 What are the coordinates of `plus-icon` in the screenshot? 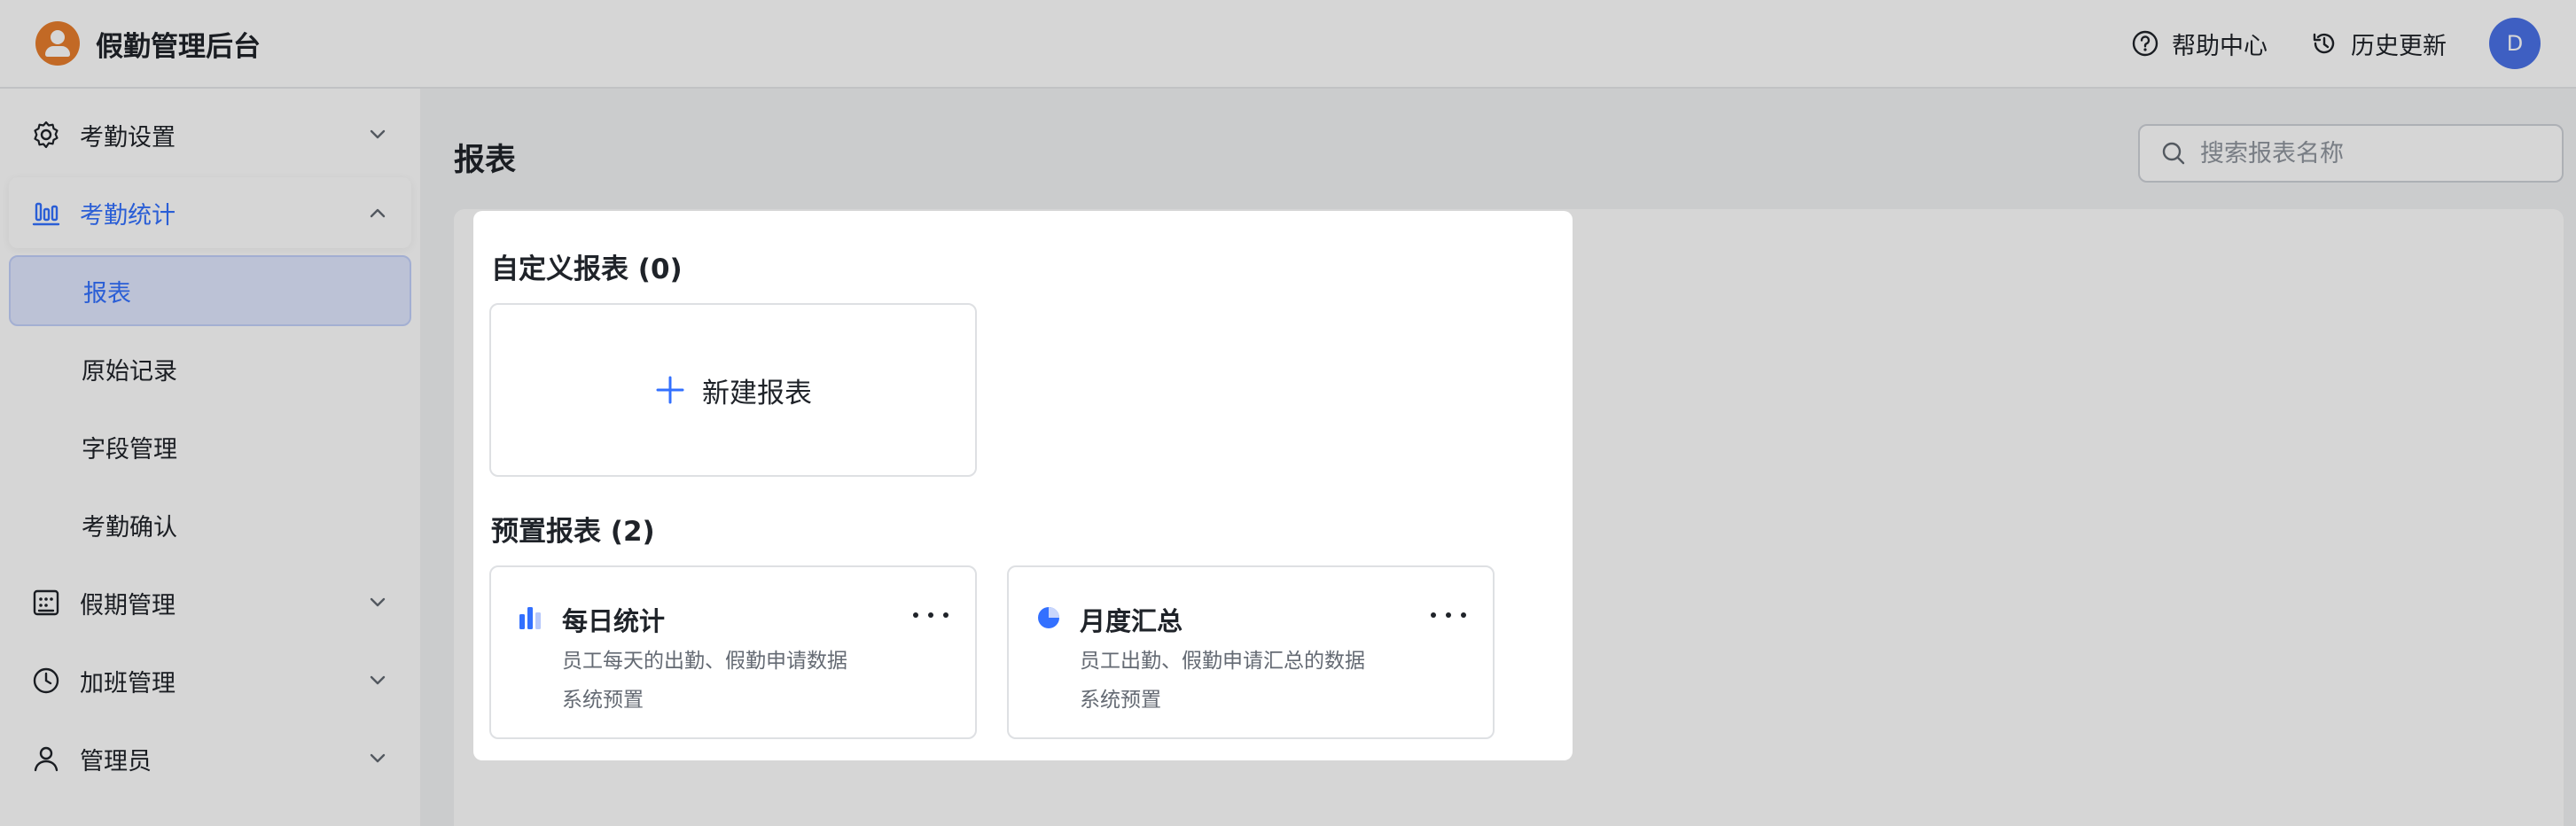 It's located at (670, 390).